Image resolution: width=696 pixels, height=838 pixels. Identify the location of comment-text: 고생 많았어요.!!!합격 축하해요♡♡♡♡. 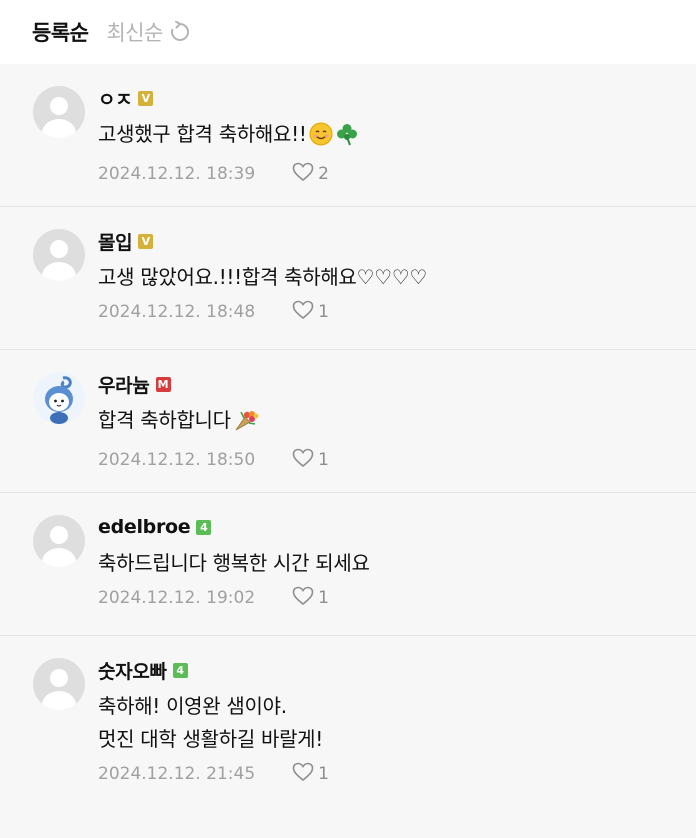
(263, 277).